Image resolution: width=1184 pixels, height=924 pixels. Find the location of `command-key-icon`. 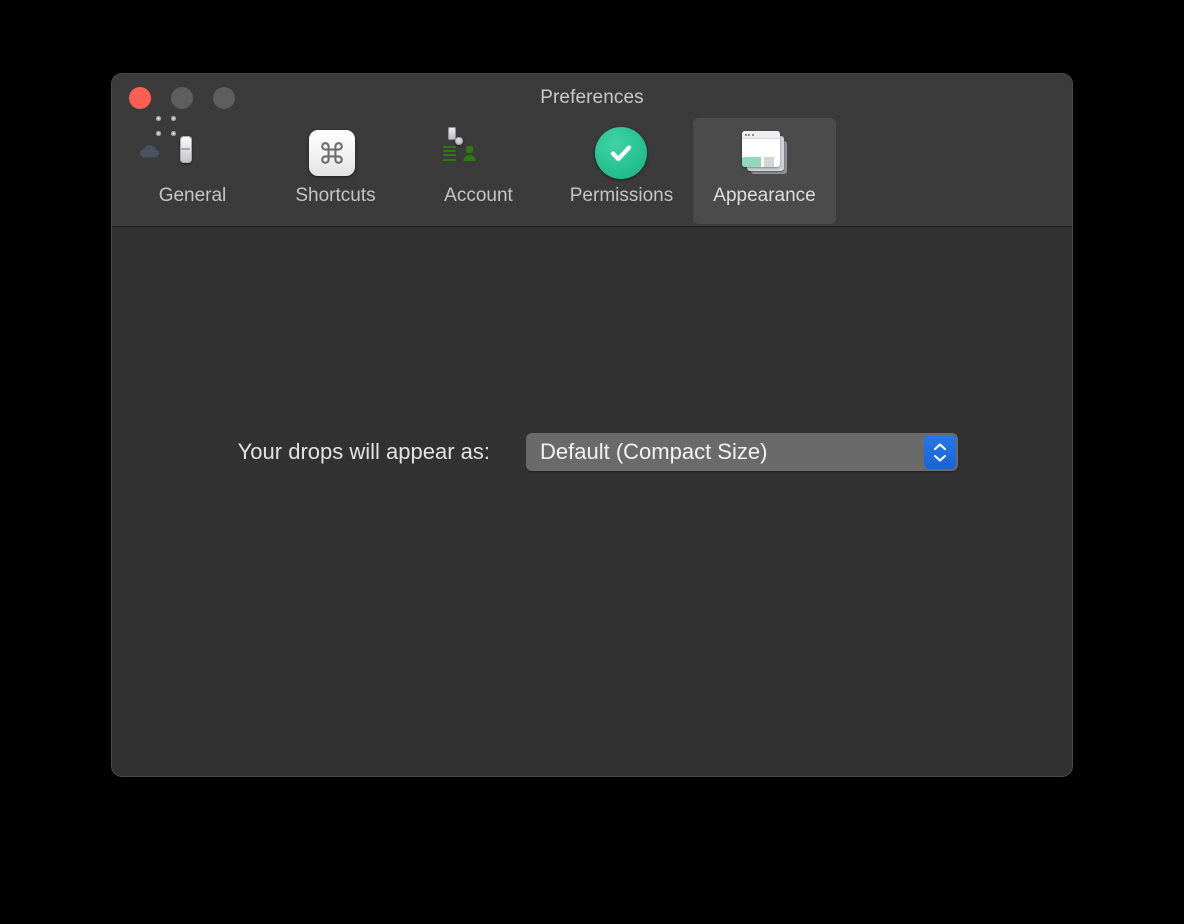

command-key-icon is located at coordinates (335, 153).